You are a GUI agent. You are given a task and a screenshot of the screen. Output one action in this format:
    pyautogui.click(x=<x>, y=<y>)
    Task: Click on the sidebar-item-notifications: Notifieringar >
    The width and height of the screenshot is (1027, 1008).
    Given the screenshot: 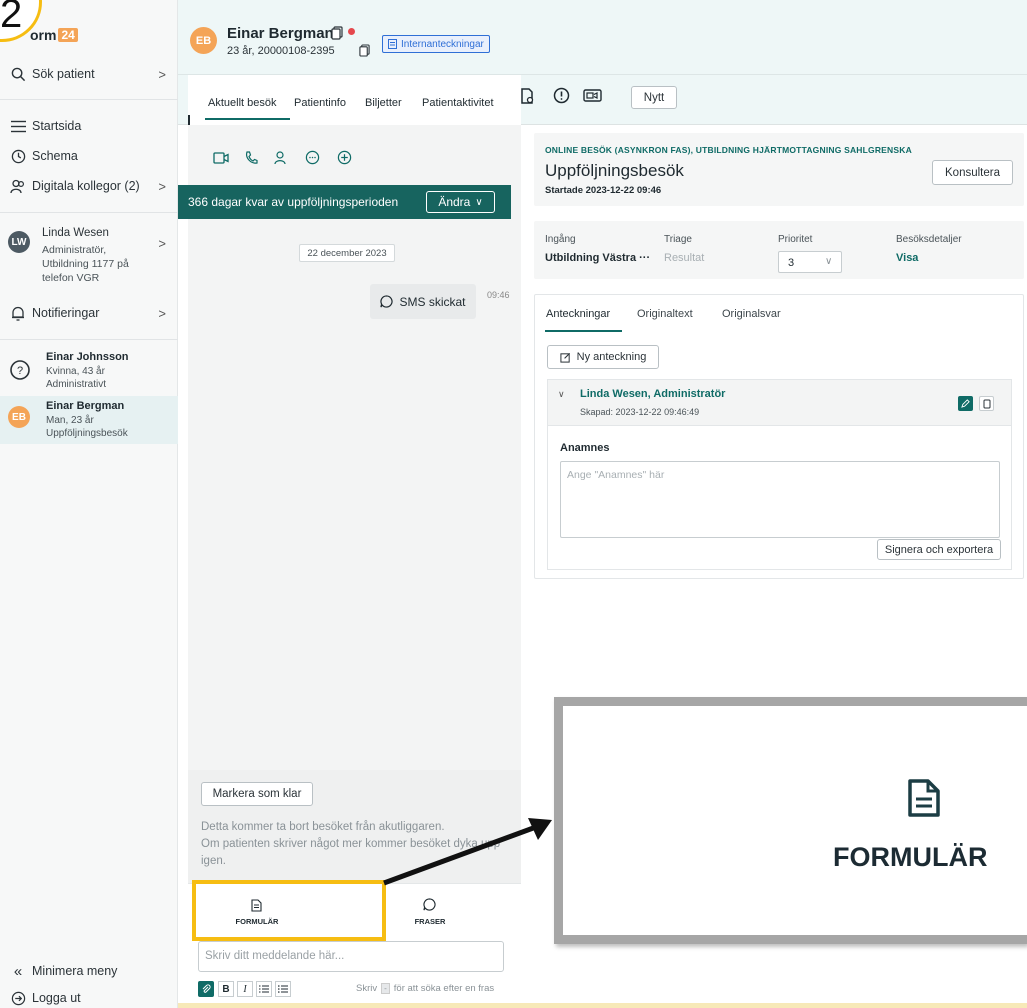 What is the action you would take?
    pyautogui.click(x=89, y=313)
    